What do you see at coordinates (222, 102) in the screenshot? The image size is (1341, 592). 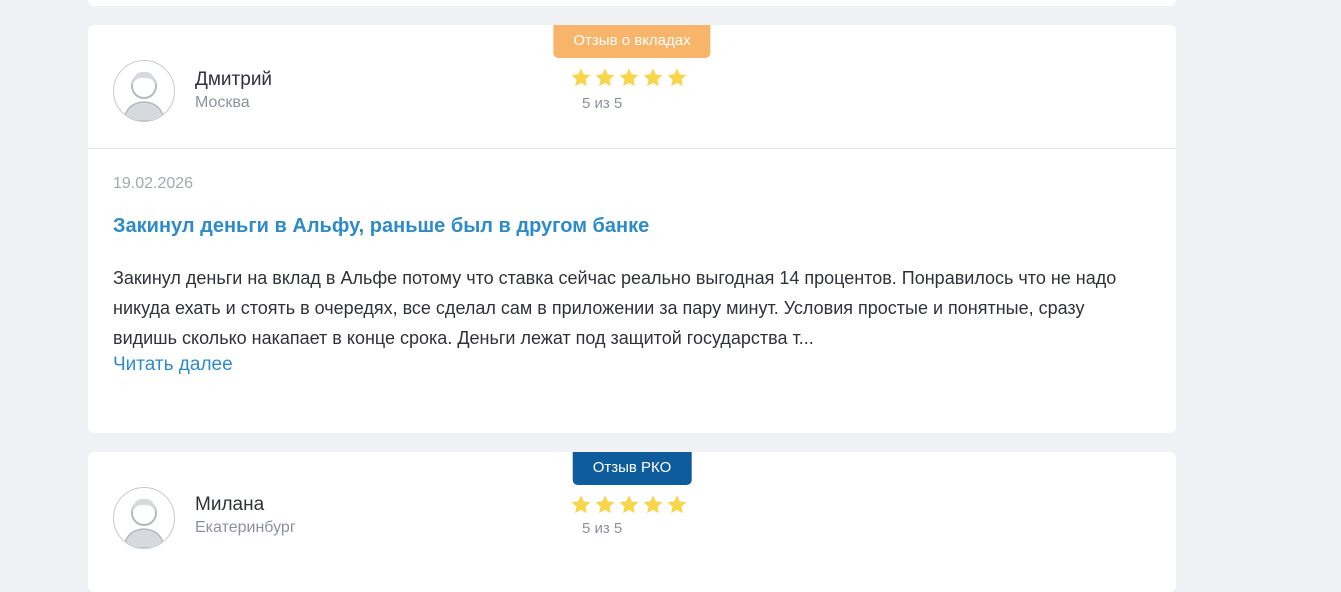 I see `author-city: Москва` at bounding box center [222, 102].